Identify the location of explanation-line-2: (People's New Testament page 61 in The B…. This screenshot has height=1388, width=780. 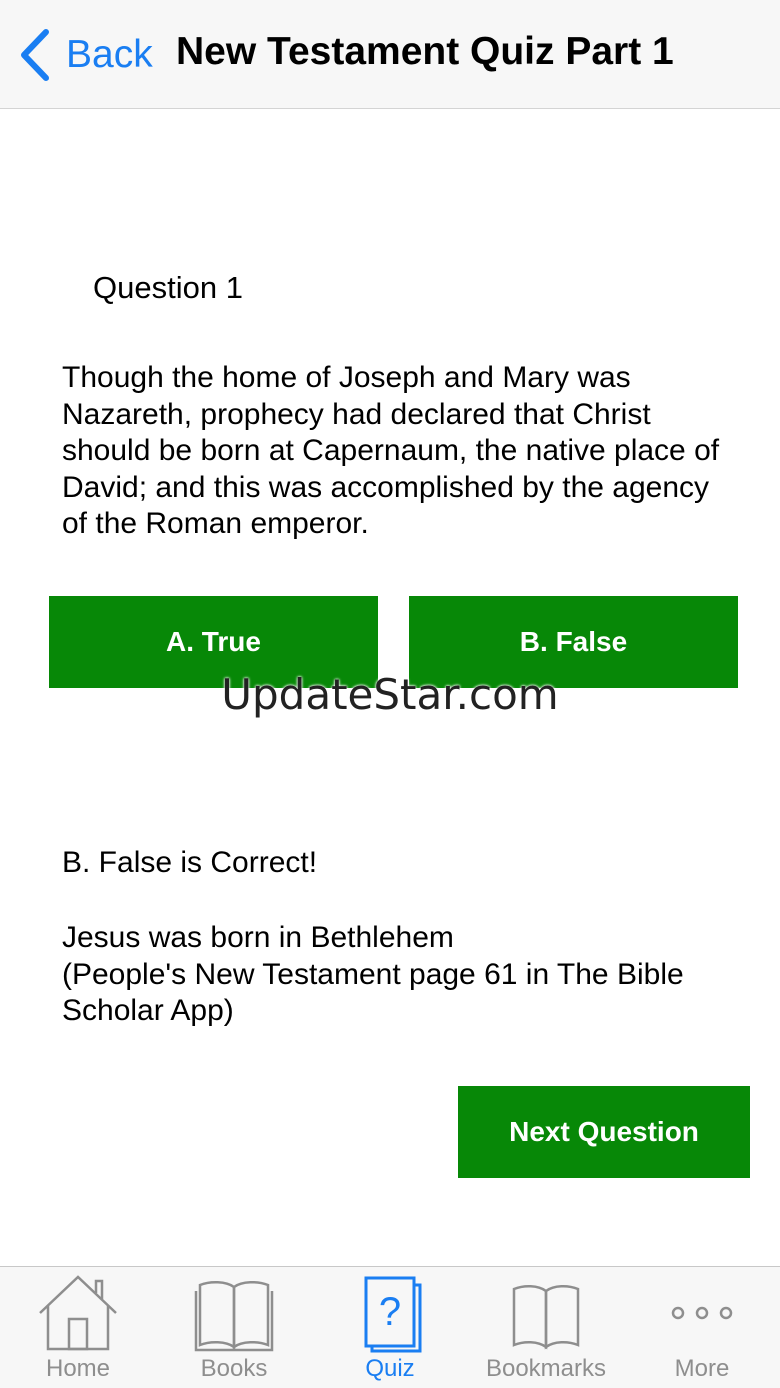
(373, 992).